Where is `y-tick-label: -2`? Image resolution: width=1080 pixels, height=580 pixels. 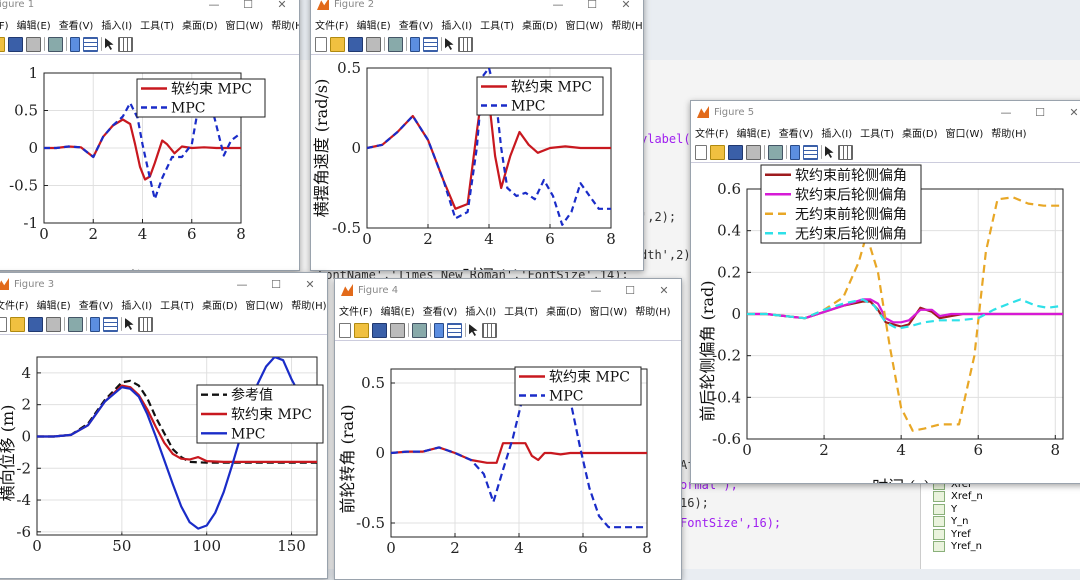 y-tick-label: -2 is located at coordinates (23, 468).